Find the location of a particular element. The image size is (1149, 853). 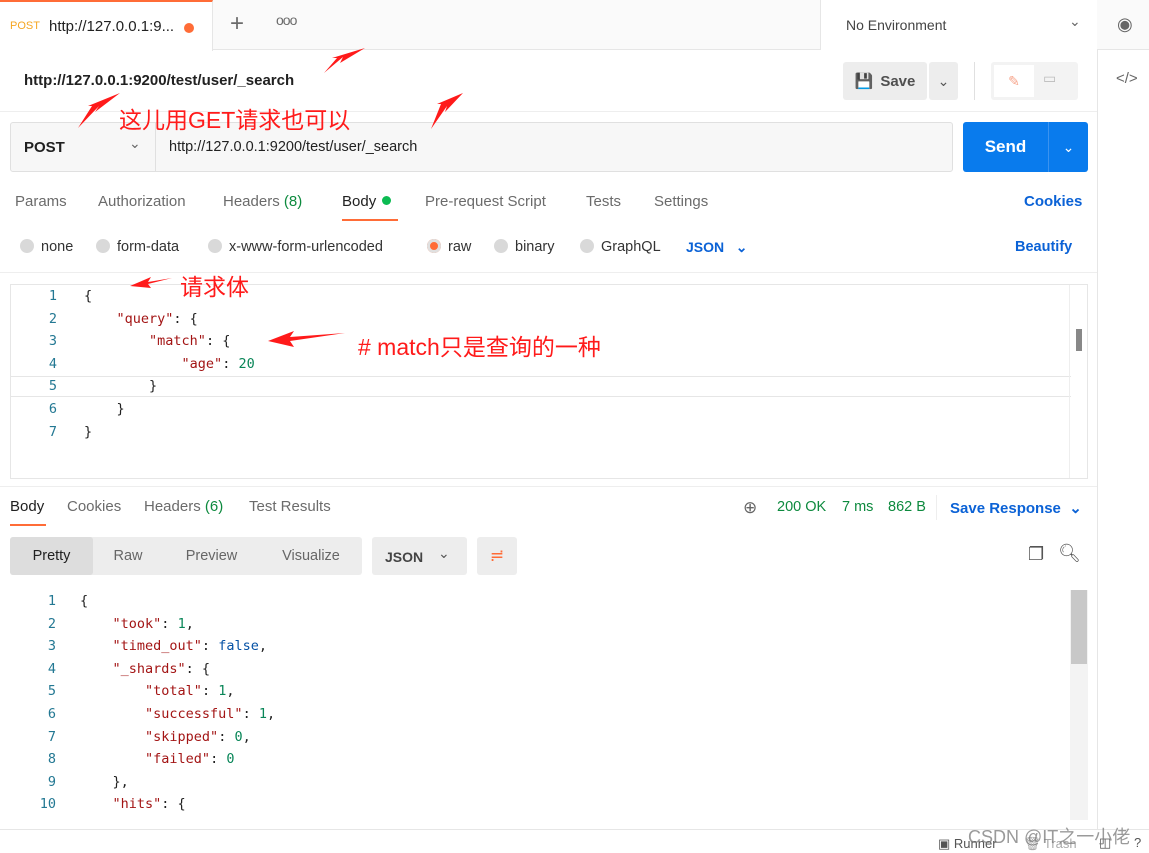

more-tabs-icon: ooo is located at coordinates (286, 20).